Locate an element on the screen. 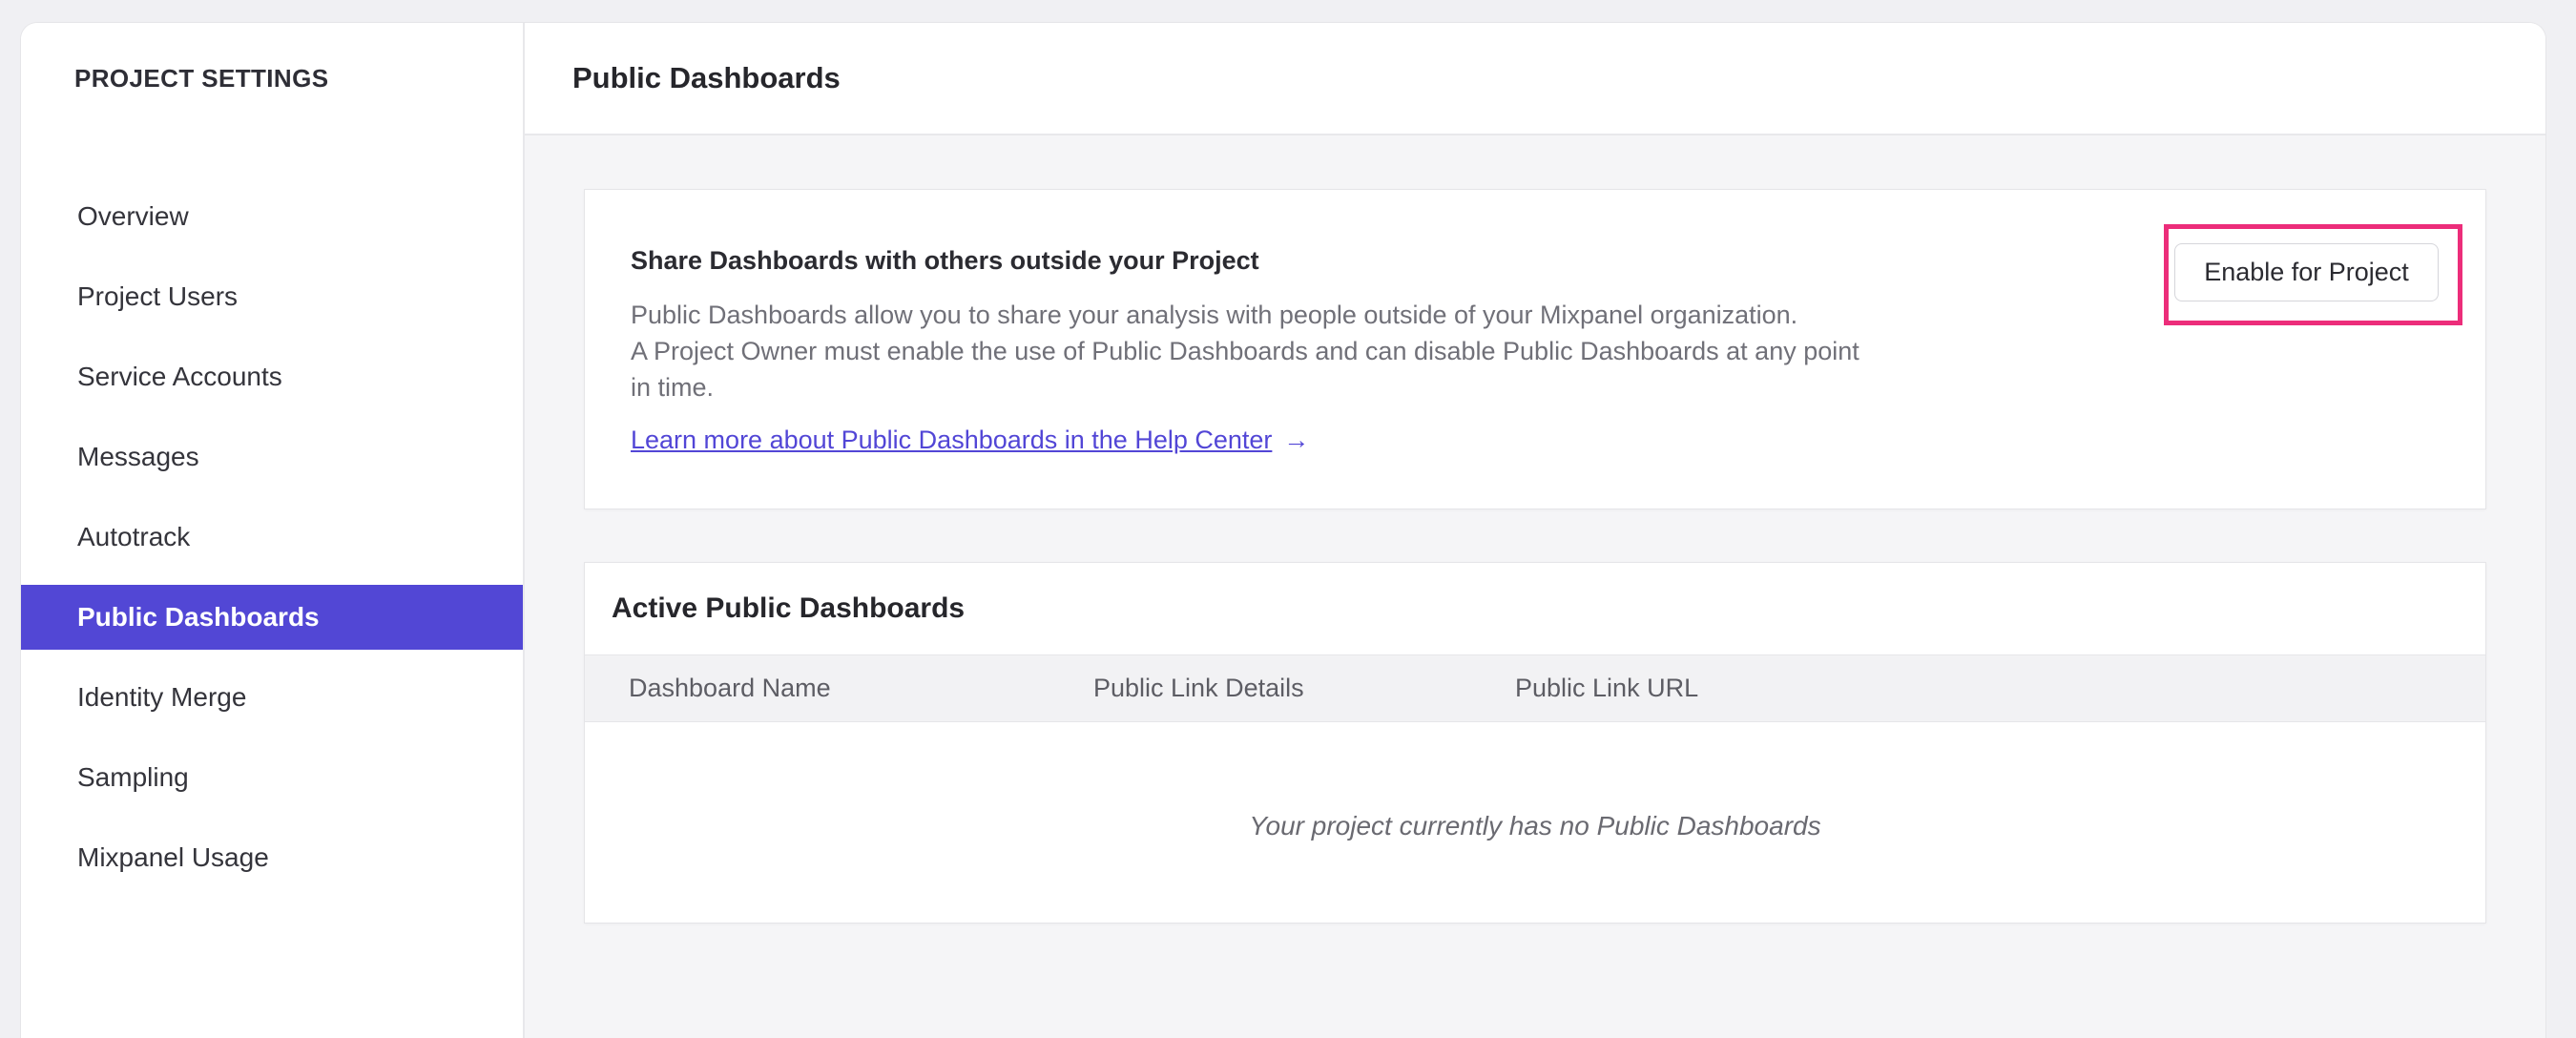 The width and height of the screenshot is (2576, 1038). active-dashboards-title: Active Public Dashboards is located at coordinates (789, 608).